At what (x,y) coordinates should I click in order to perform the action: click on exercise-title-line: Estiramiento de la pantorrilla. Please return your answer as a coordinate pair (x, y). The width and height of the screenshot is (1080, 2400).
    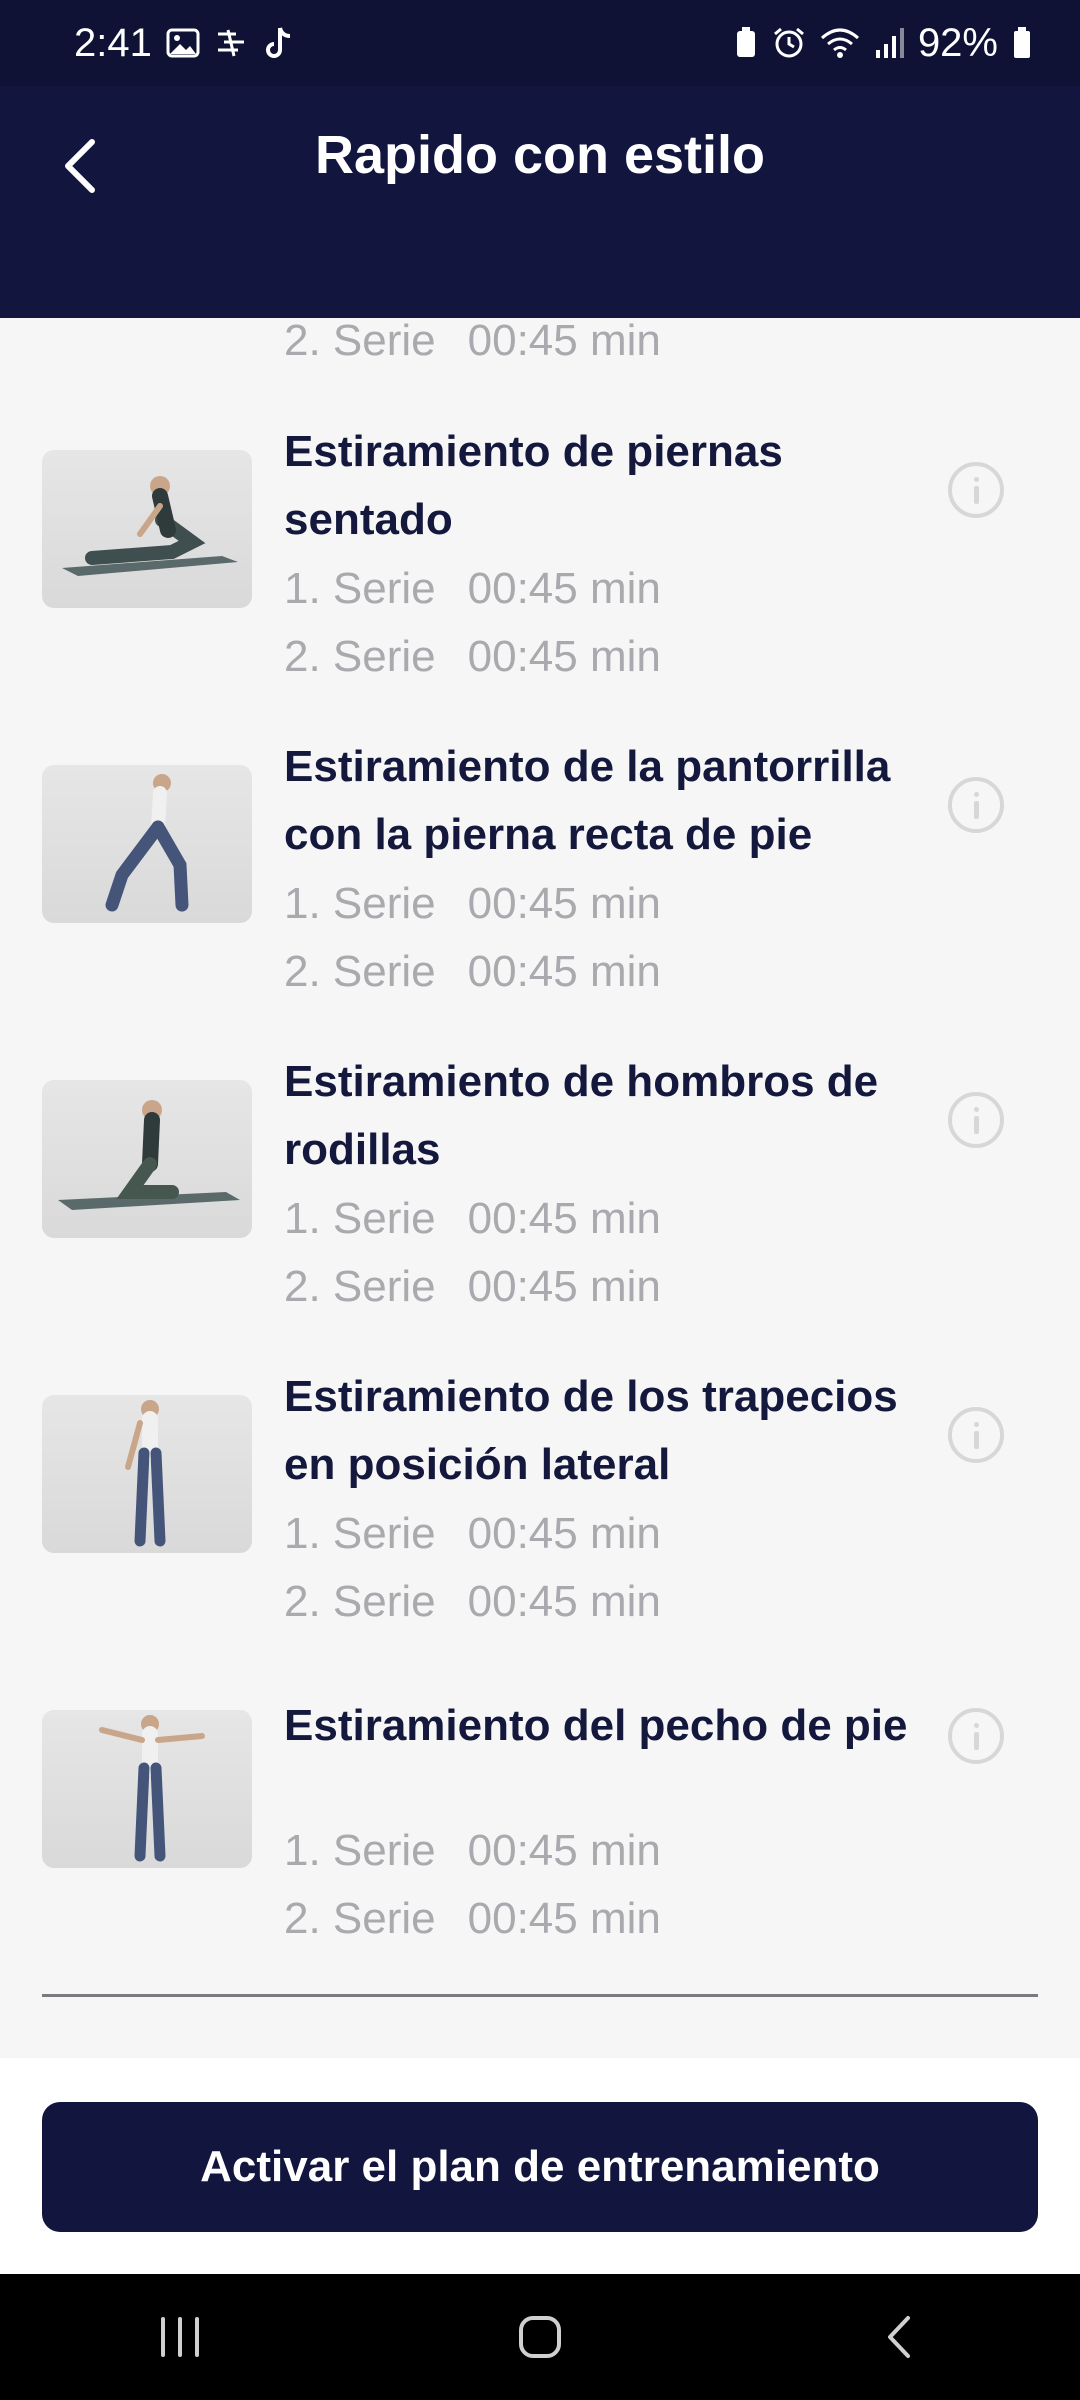
    Looking at the image, I should click on (587, 766).